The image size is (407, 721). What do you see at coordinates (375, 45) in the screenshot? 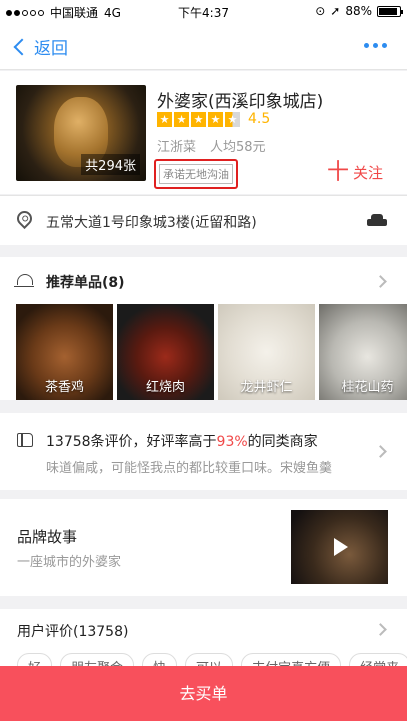
I see `more-button` at bounding box center [375, 45].